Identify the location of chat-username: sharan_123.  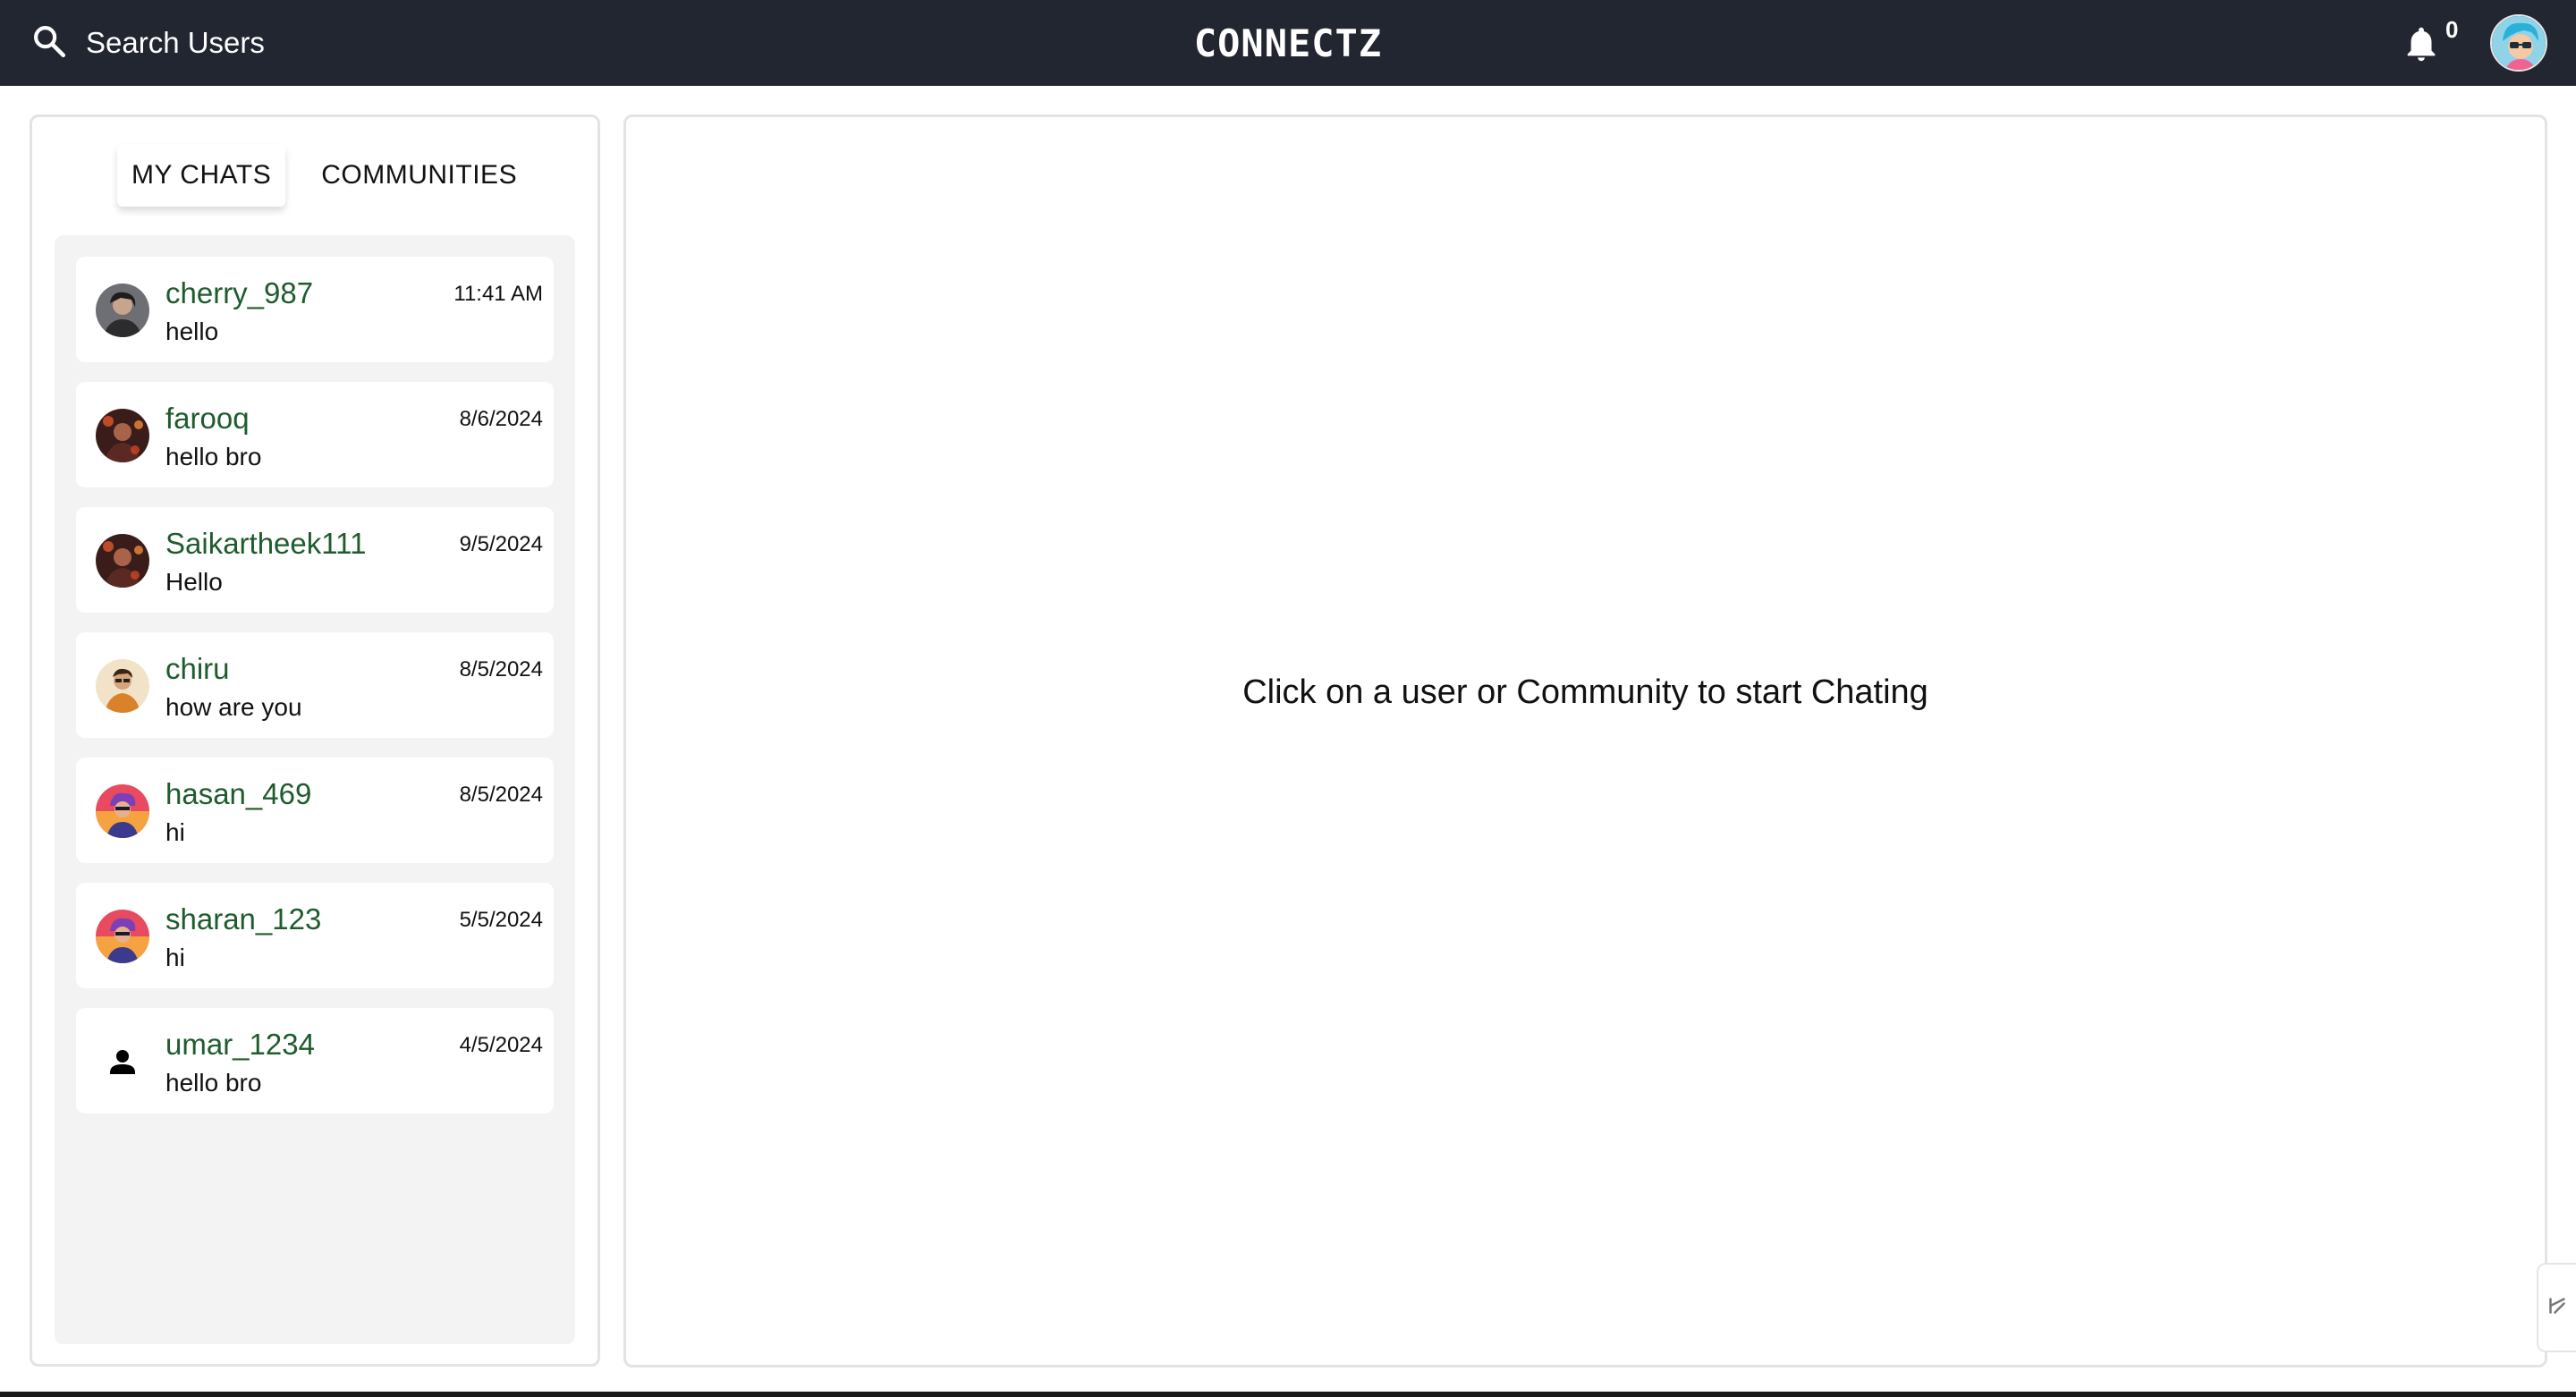
(243, 919).